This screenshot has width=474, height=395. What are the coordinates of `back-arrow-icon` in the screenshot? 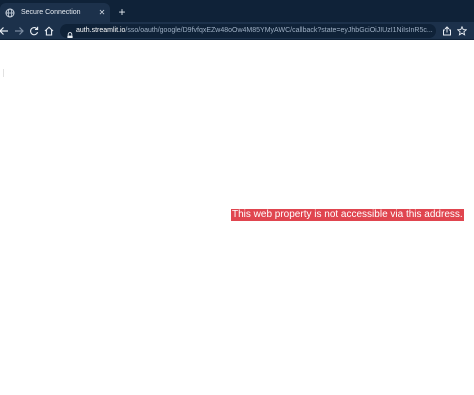 It's located at (5, 31).